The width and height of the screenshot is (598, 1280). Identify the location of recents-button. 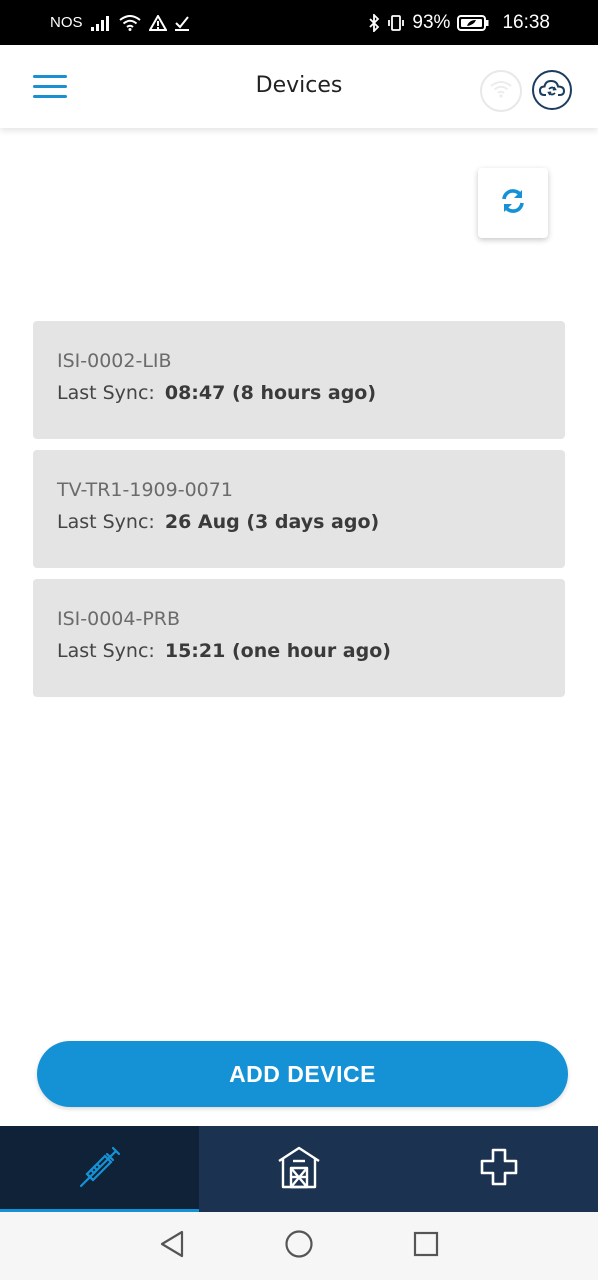
(426, 1246).